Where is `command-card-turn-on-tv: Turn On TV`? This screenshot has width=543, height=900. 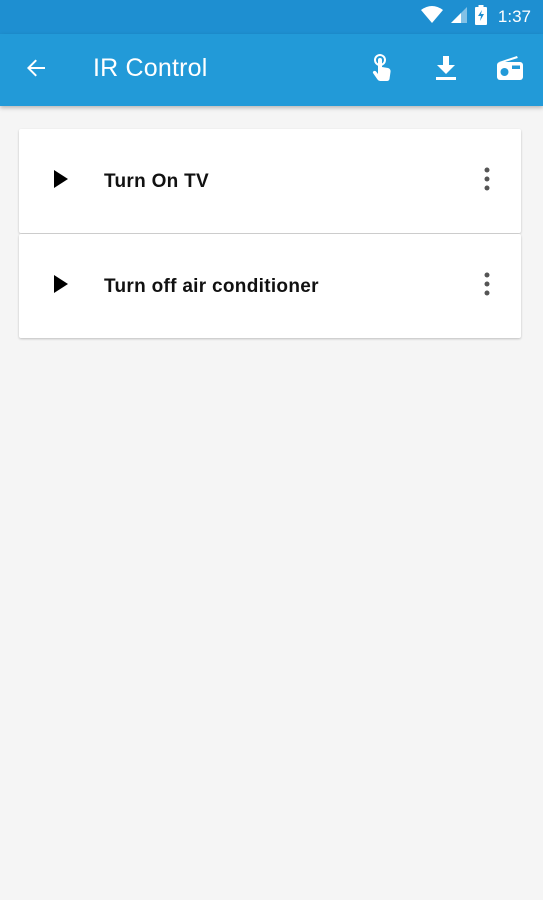
command-card-turn-on-tv: Turn On TV is located at coordinates (270, 181).